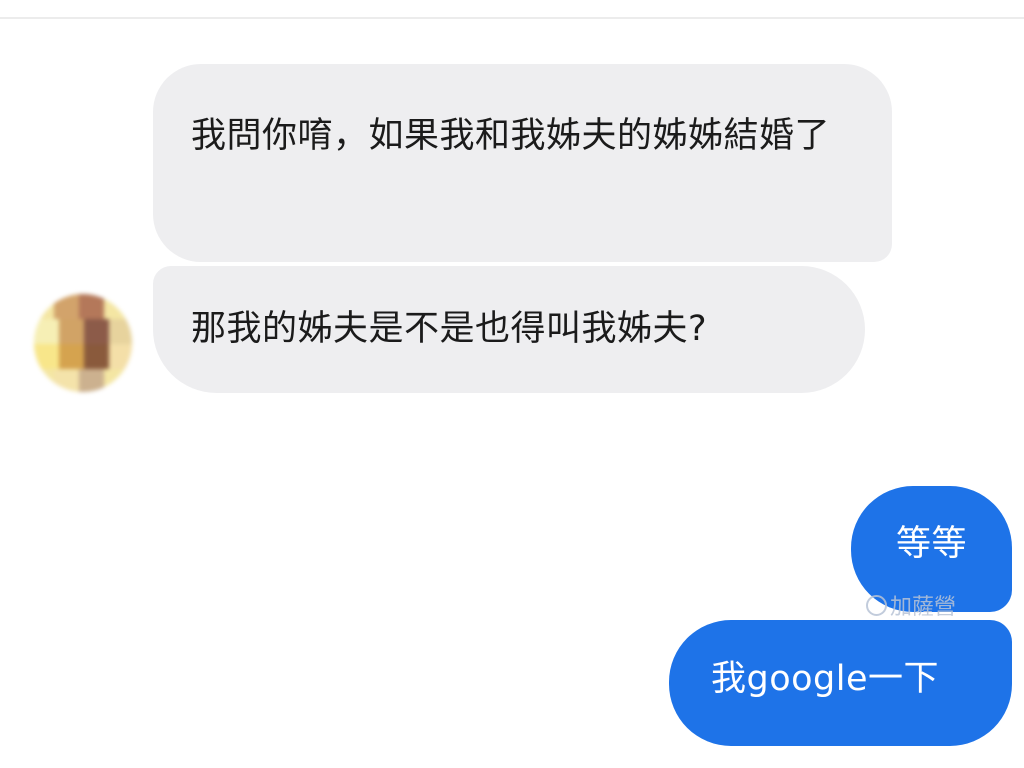 Image resolution: width=1024 pixels, height=768 pixels. What do you see at coordinates (876, 605) in the screenshot?
I see `watermark-icon` at bounding box center [876, 605].